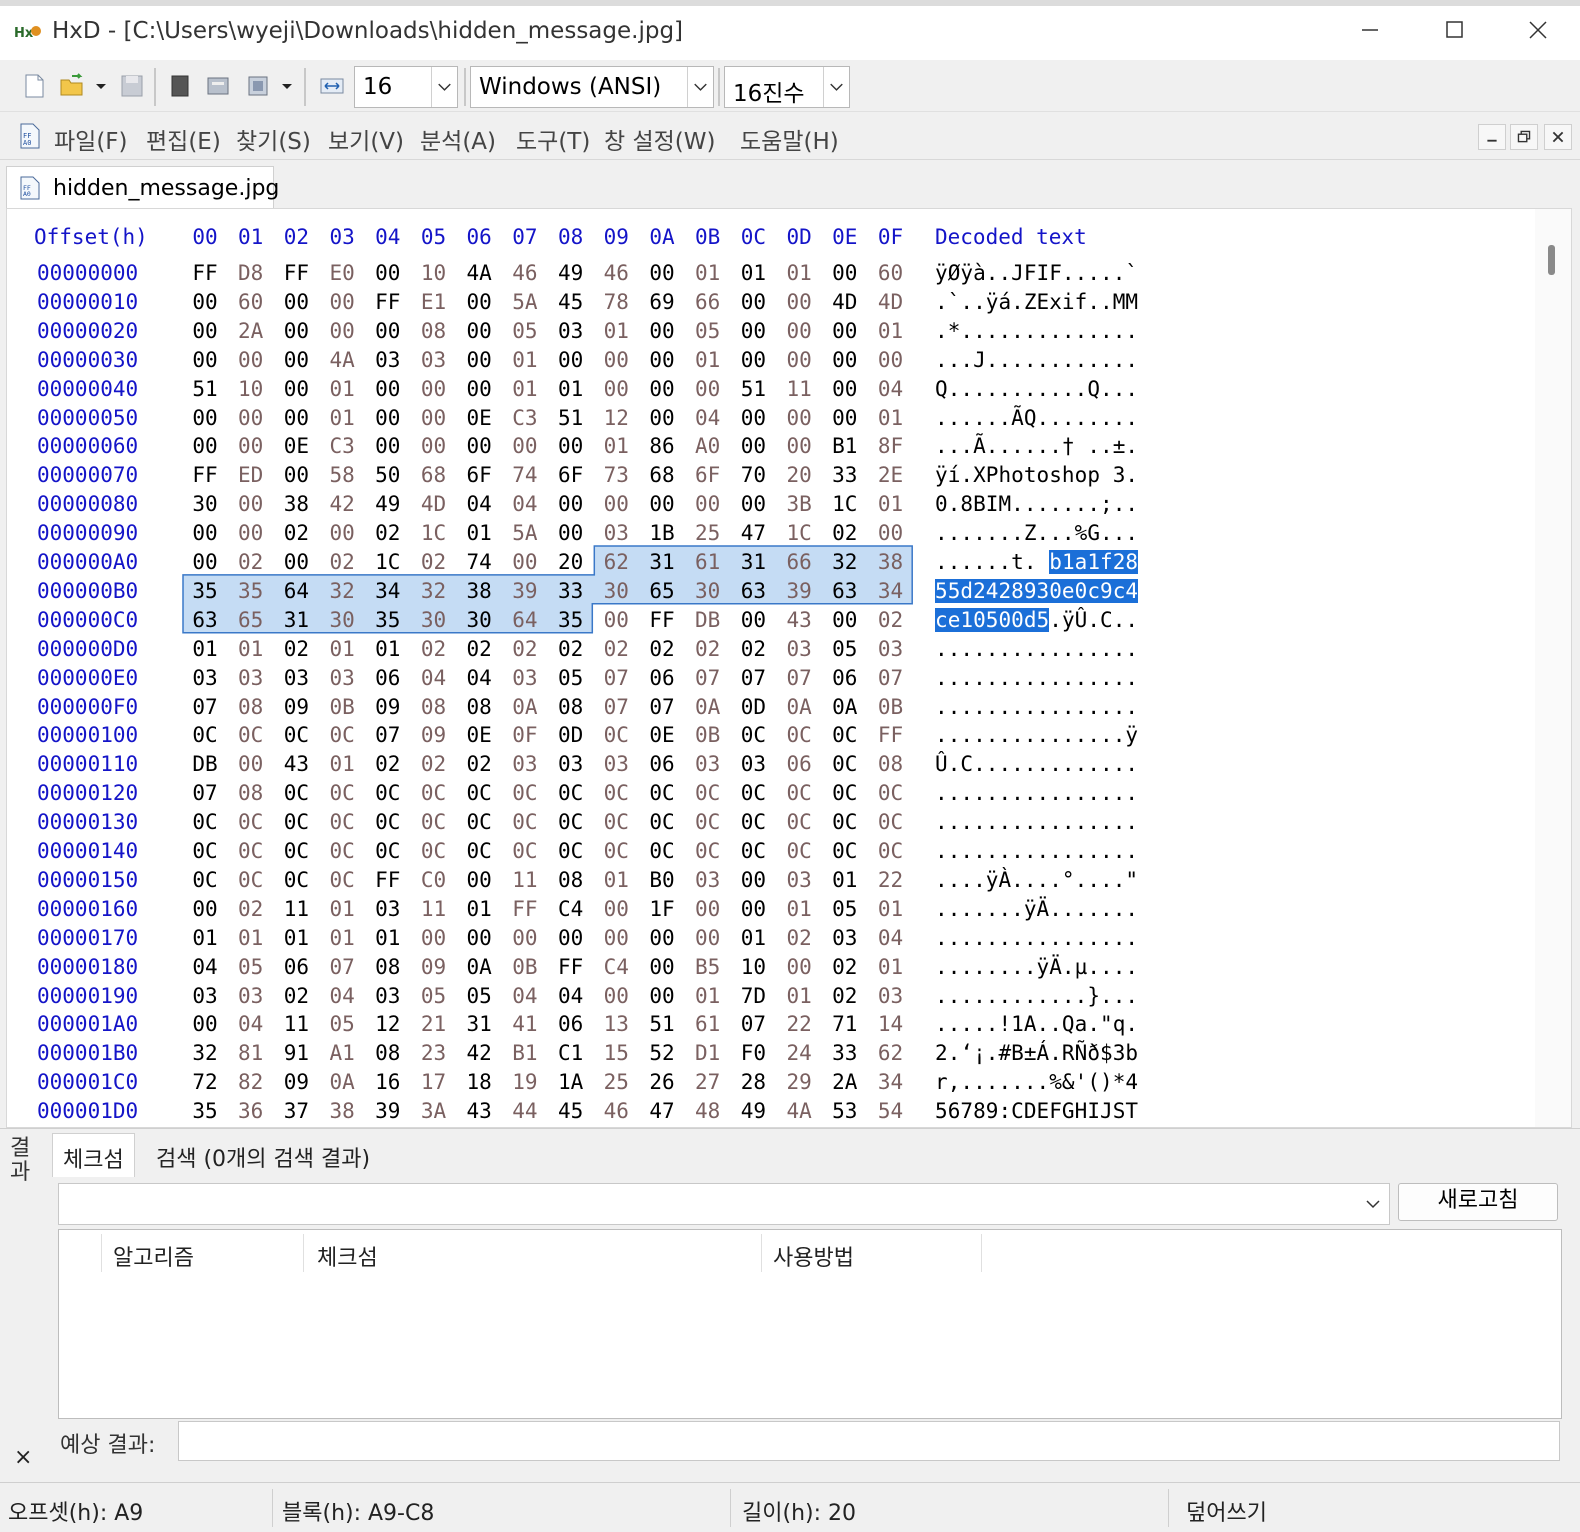 This screenshot has height=1532, width=1580. What do you see at coordinates (845, 1024) in the screenshot?
I see `hex-byte: 71` at bounding box center [845, 1024].